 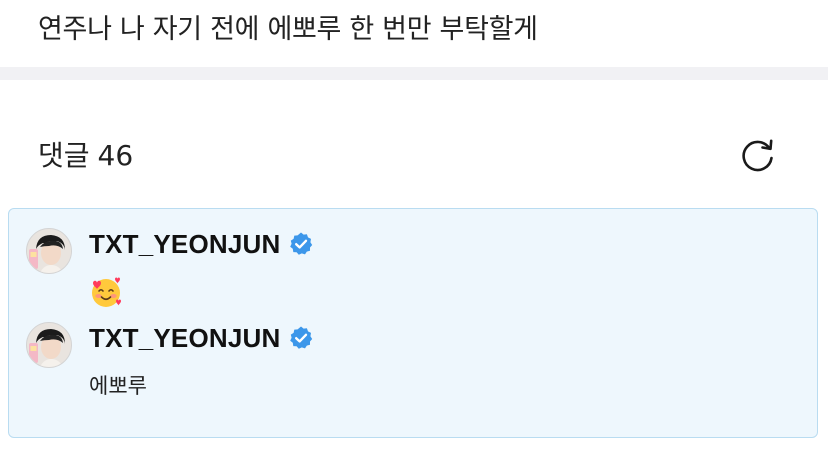 What do you see at coordinates (64, 155) in the screenshot?
I see `comments-label: 댓글` at bounding box center [64, 155].